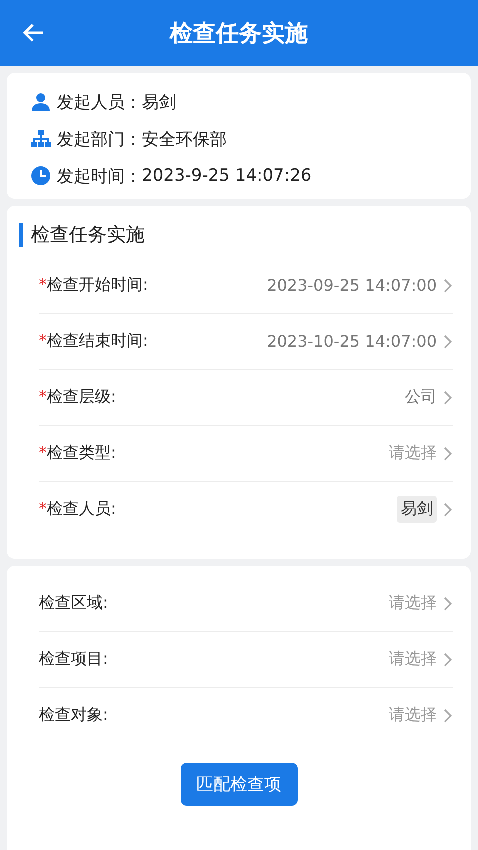  I want to click on info-label: 发起人员：, so click(99, 103).